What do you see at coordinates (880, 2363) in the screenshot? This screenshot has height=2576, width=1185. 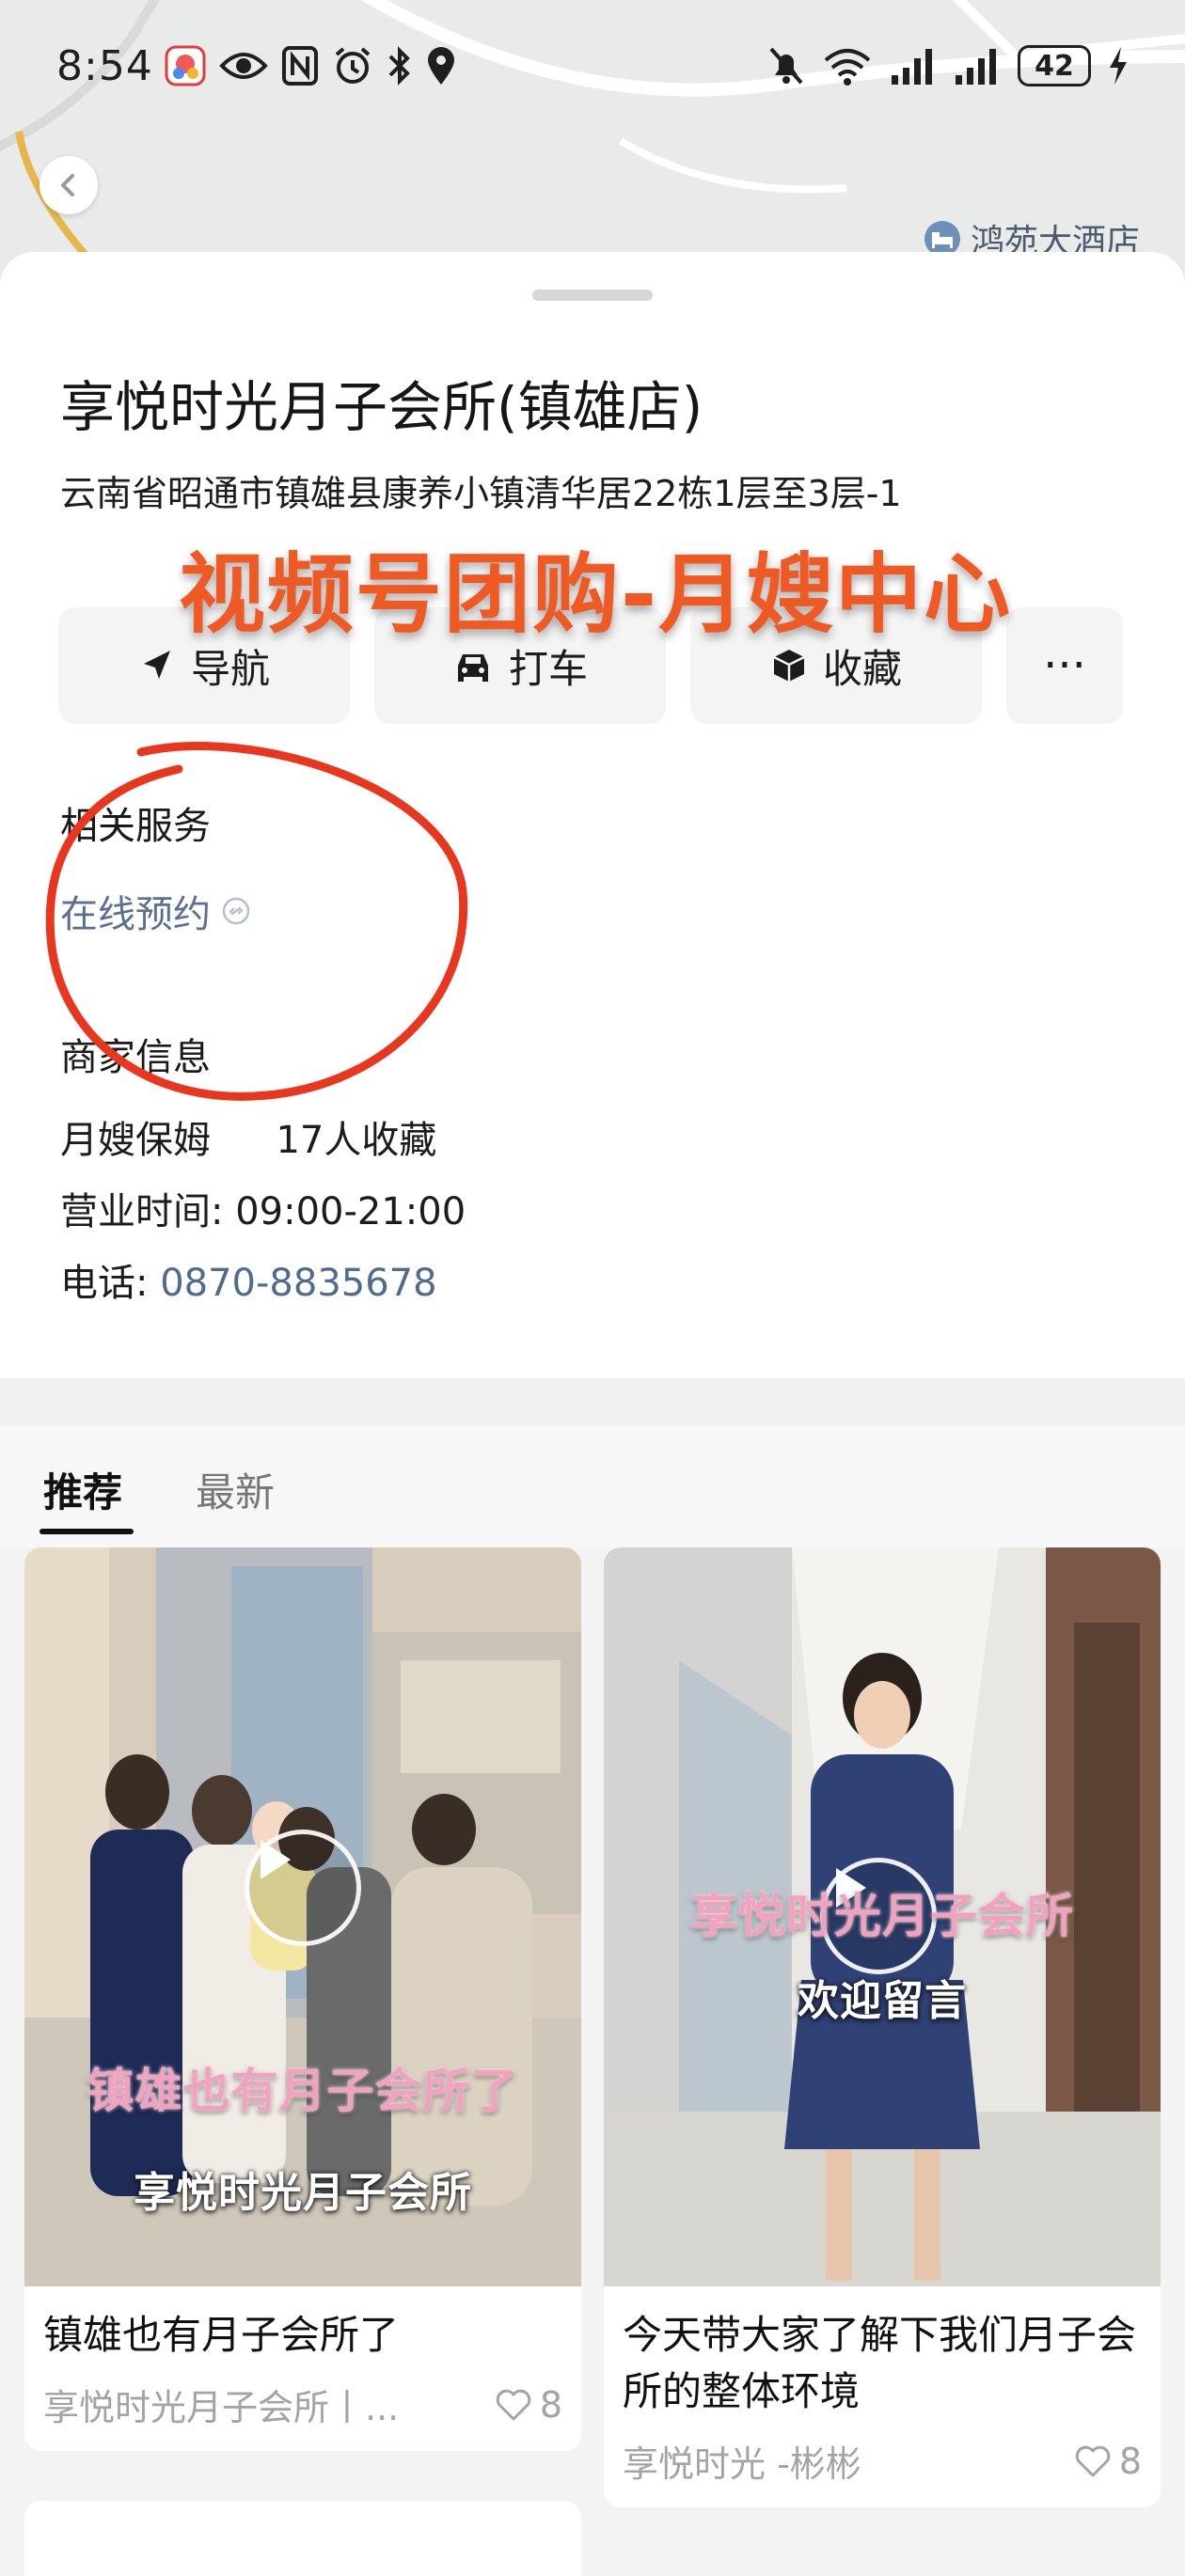 I see `video-title: 今天带大家了解下我们月子会所的整体环境` at bounding box center [880, 2363].